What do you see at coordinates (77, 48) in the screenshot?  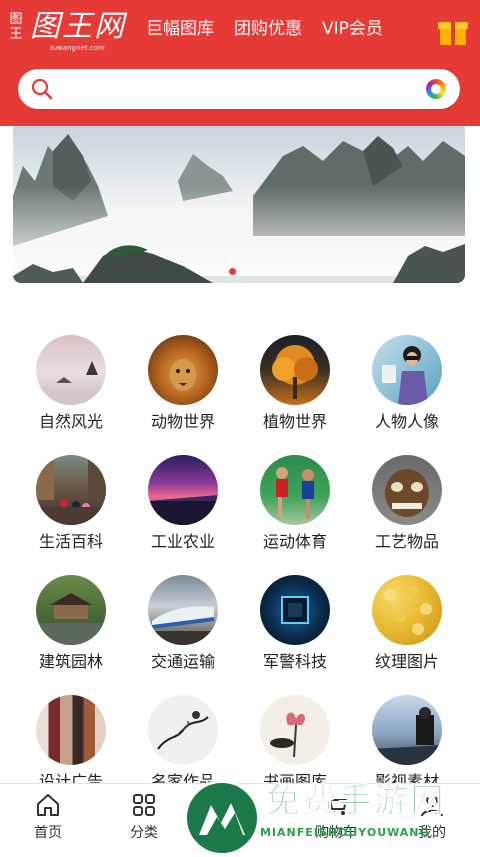 I see `logo-url: tuwangnet.com` at bounding box center [77, 48].